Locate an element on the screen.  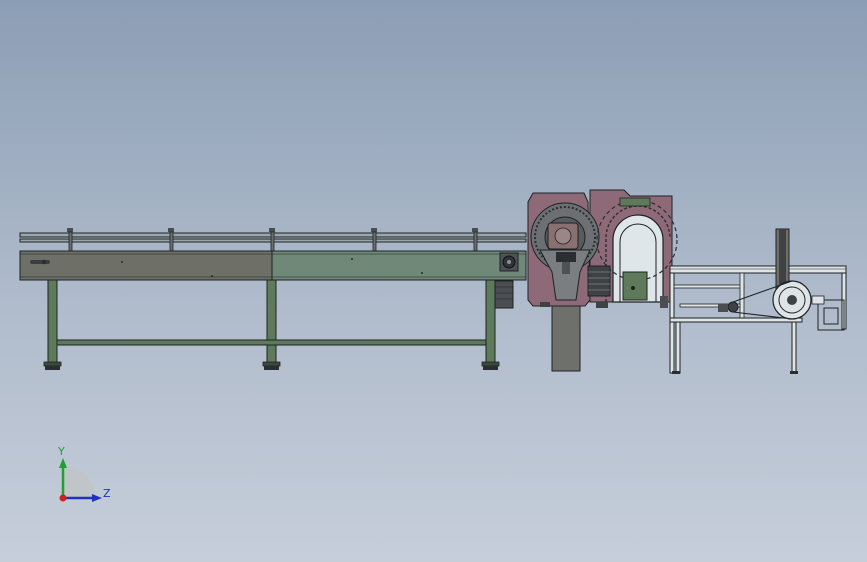
conveyor-cross-bar is located at coordinates (271, 342).